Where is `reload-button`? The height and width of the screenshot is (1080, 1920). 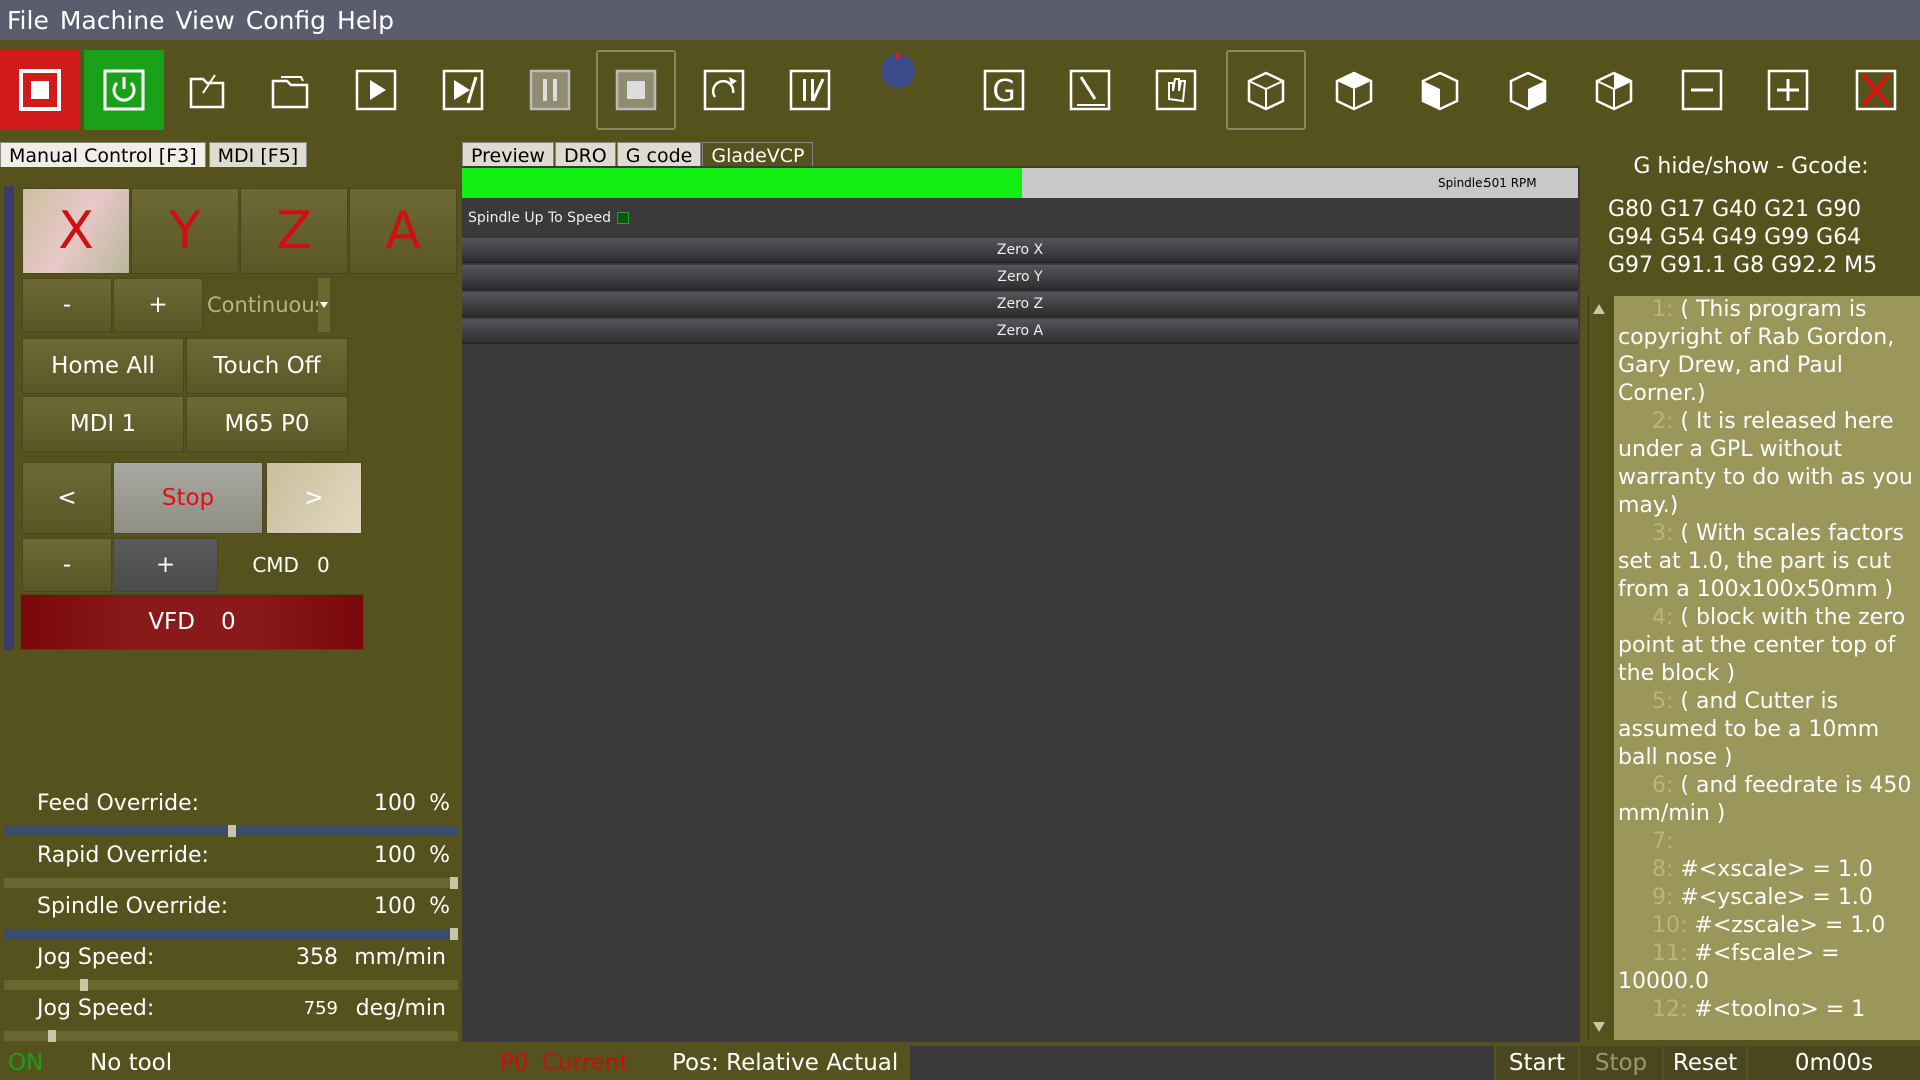
reload-button is located at coordinates (290, 90).